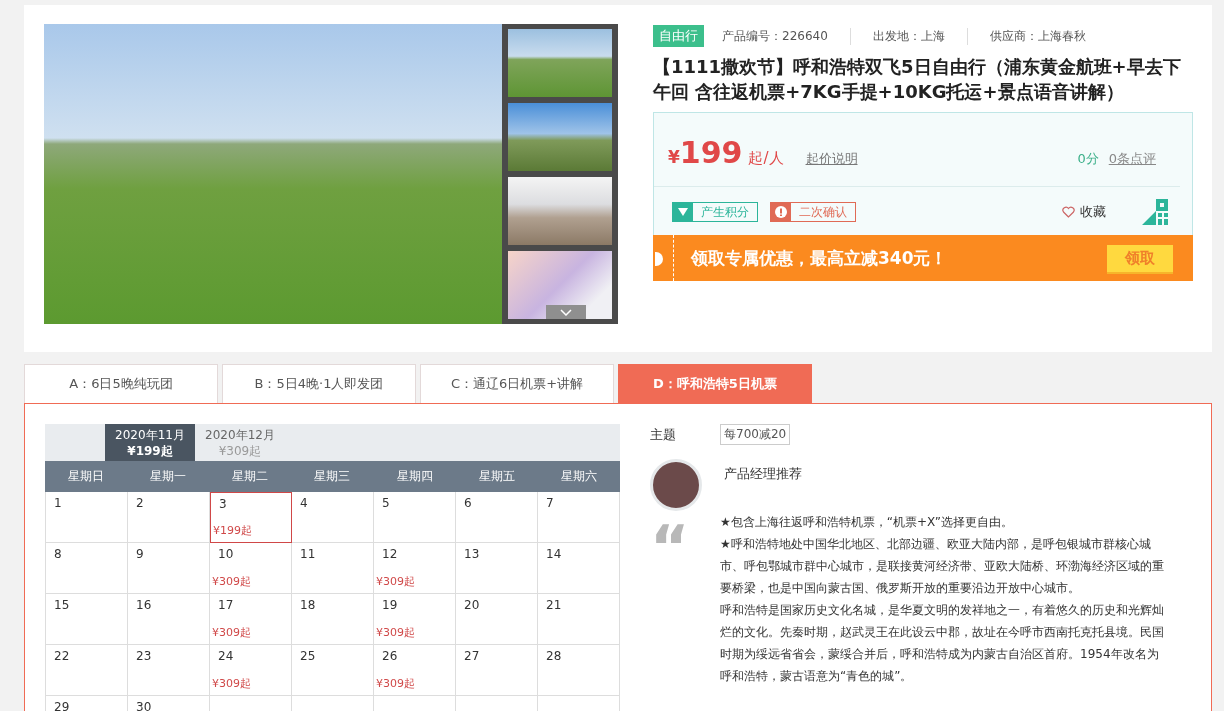 The height and width of the screenshot is (711, 1224). What do you see at coordinates (87, 517) in the screenshot?
I see `calendar-day: 1` at bounding box center [87, 517].